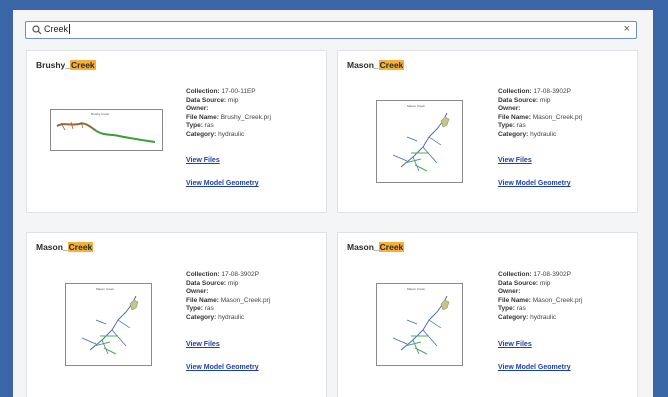 The width and height of the screenshot is (668, 397). I want to click on model-thumbnail: Brushy Creek, so click(106, 130).